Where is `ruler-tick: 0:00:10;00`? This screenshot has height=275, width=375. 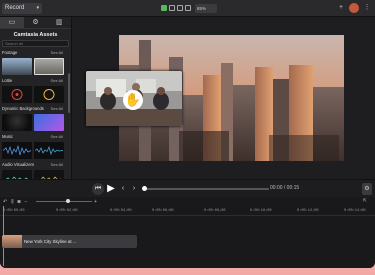
ruler-tick: 0:00:10;00 is located at coordinates (261, 211).